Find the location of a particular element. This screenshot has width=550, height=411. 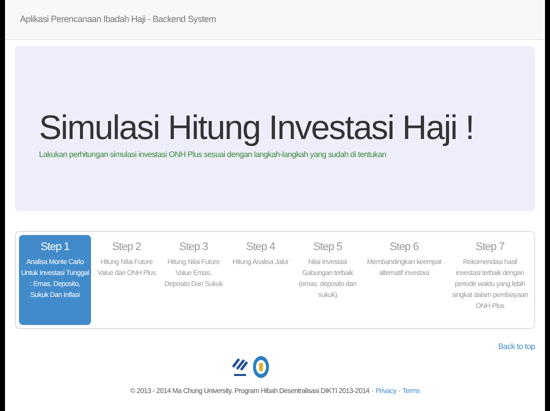

step-label: Step 4 is located at coordinates (260, 247).